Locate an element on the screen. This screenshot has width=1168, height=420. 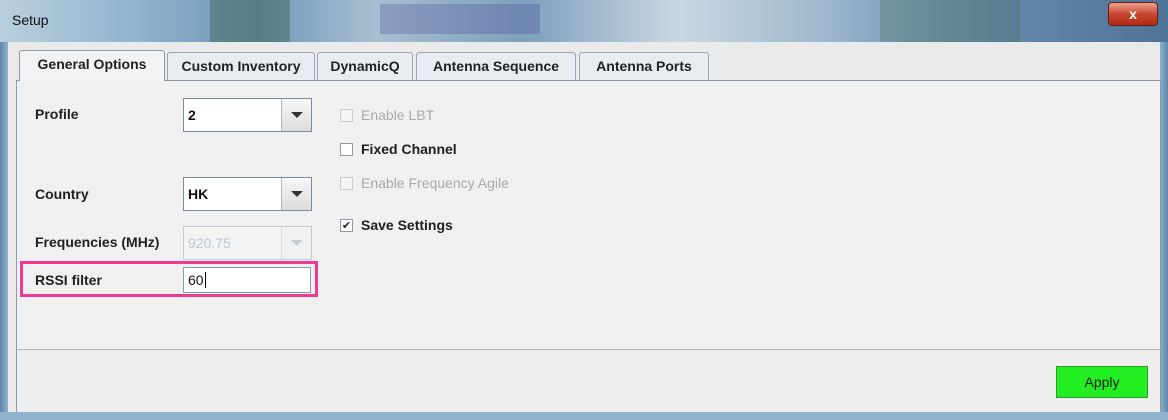
enable-frequency-agile-label: Enable Frequency Agile is located at coordinates (435, 183).